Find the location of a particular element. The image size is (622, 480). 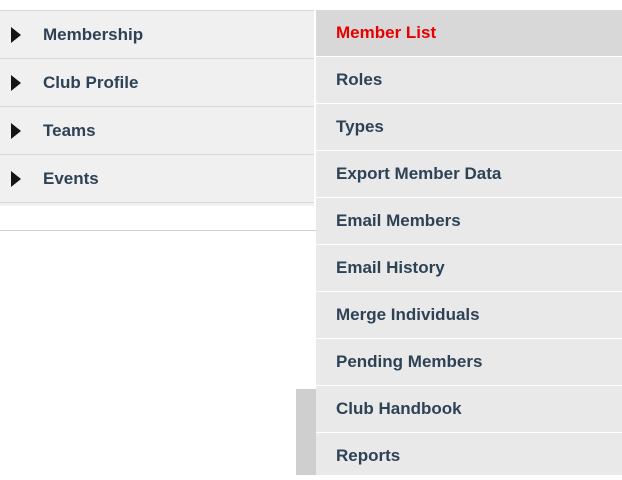

menu-item-teams: Teams is located at coordinates (157, 131).